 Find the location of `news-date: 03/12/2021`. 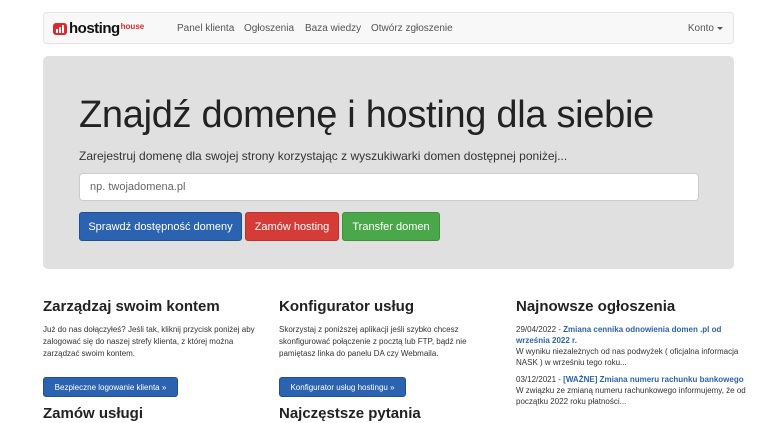

news-date: 03/12/2021 is located at coordinates (536, 379).